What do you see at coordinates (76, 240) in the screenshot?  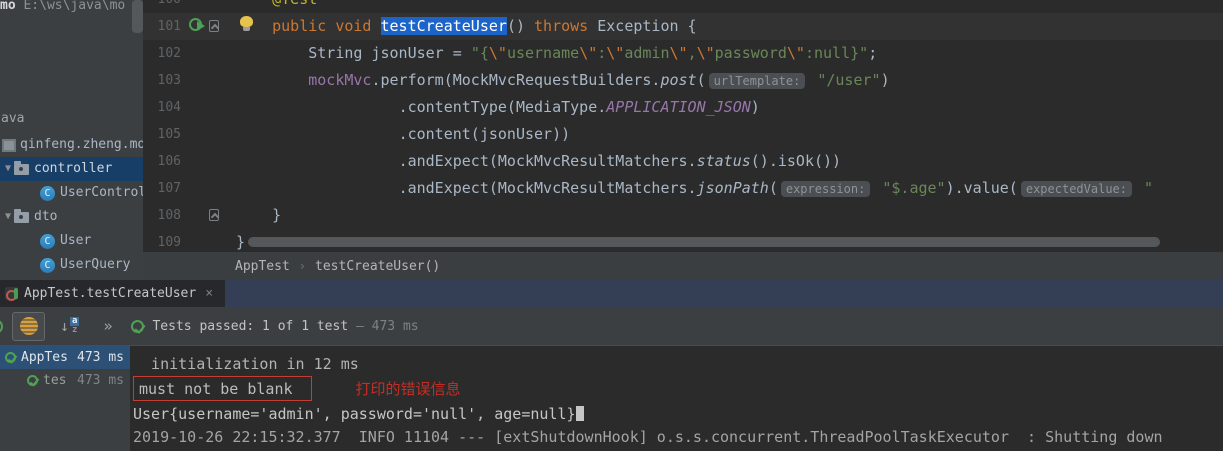 I see `project-item-label: User` at bounding box center [76, 240].